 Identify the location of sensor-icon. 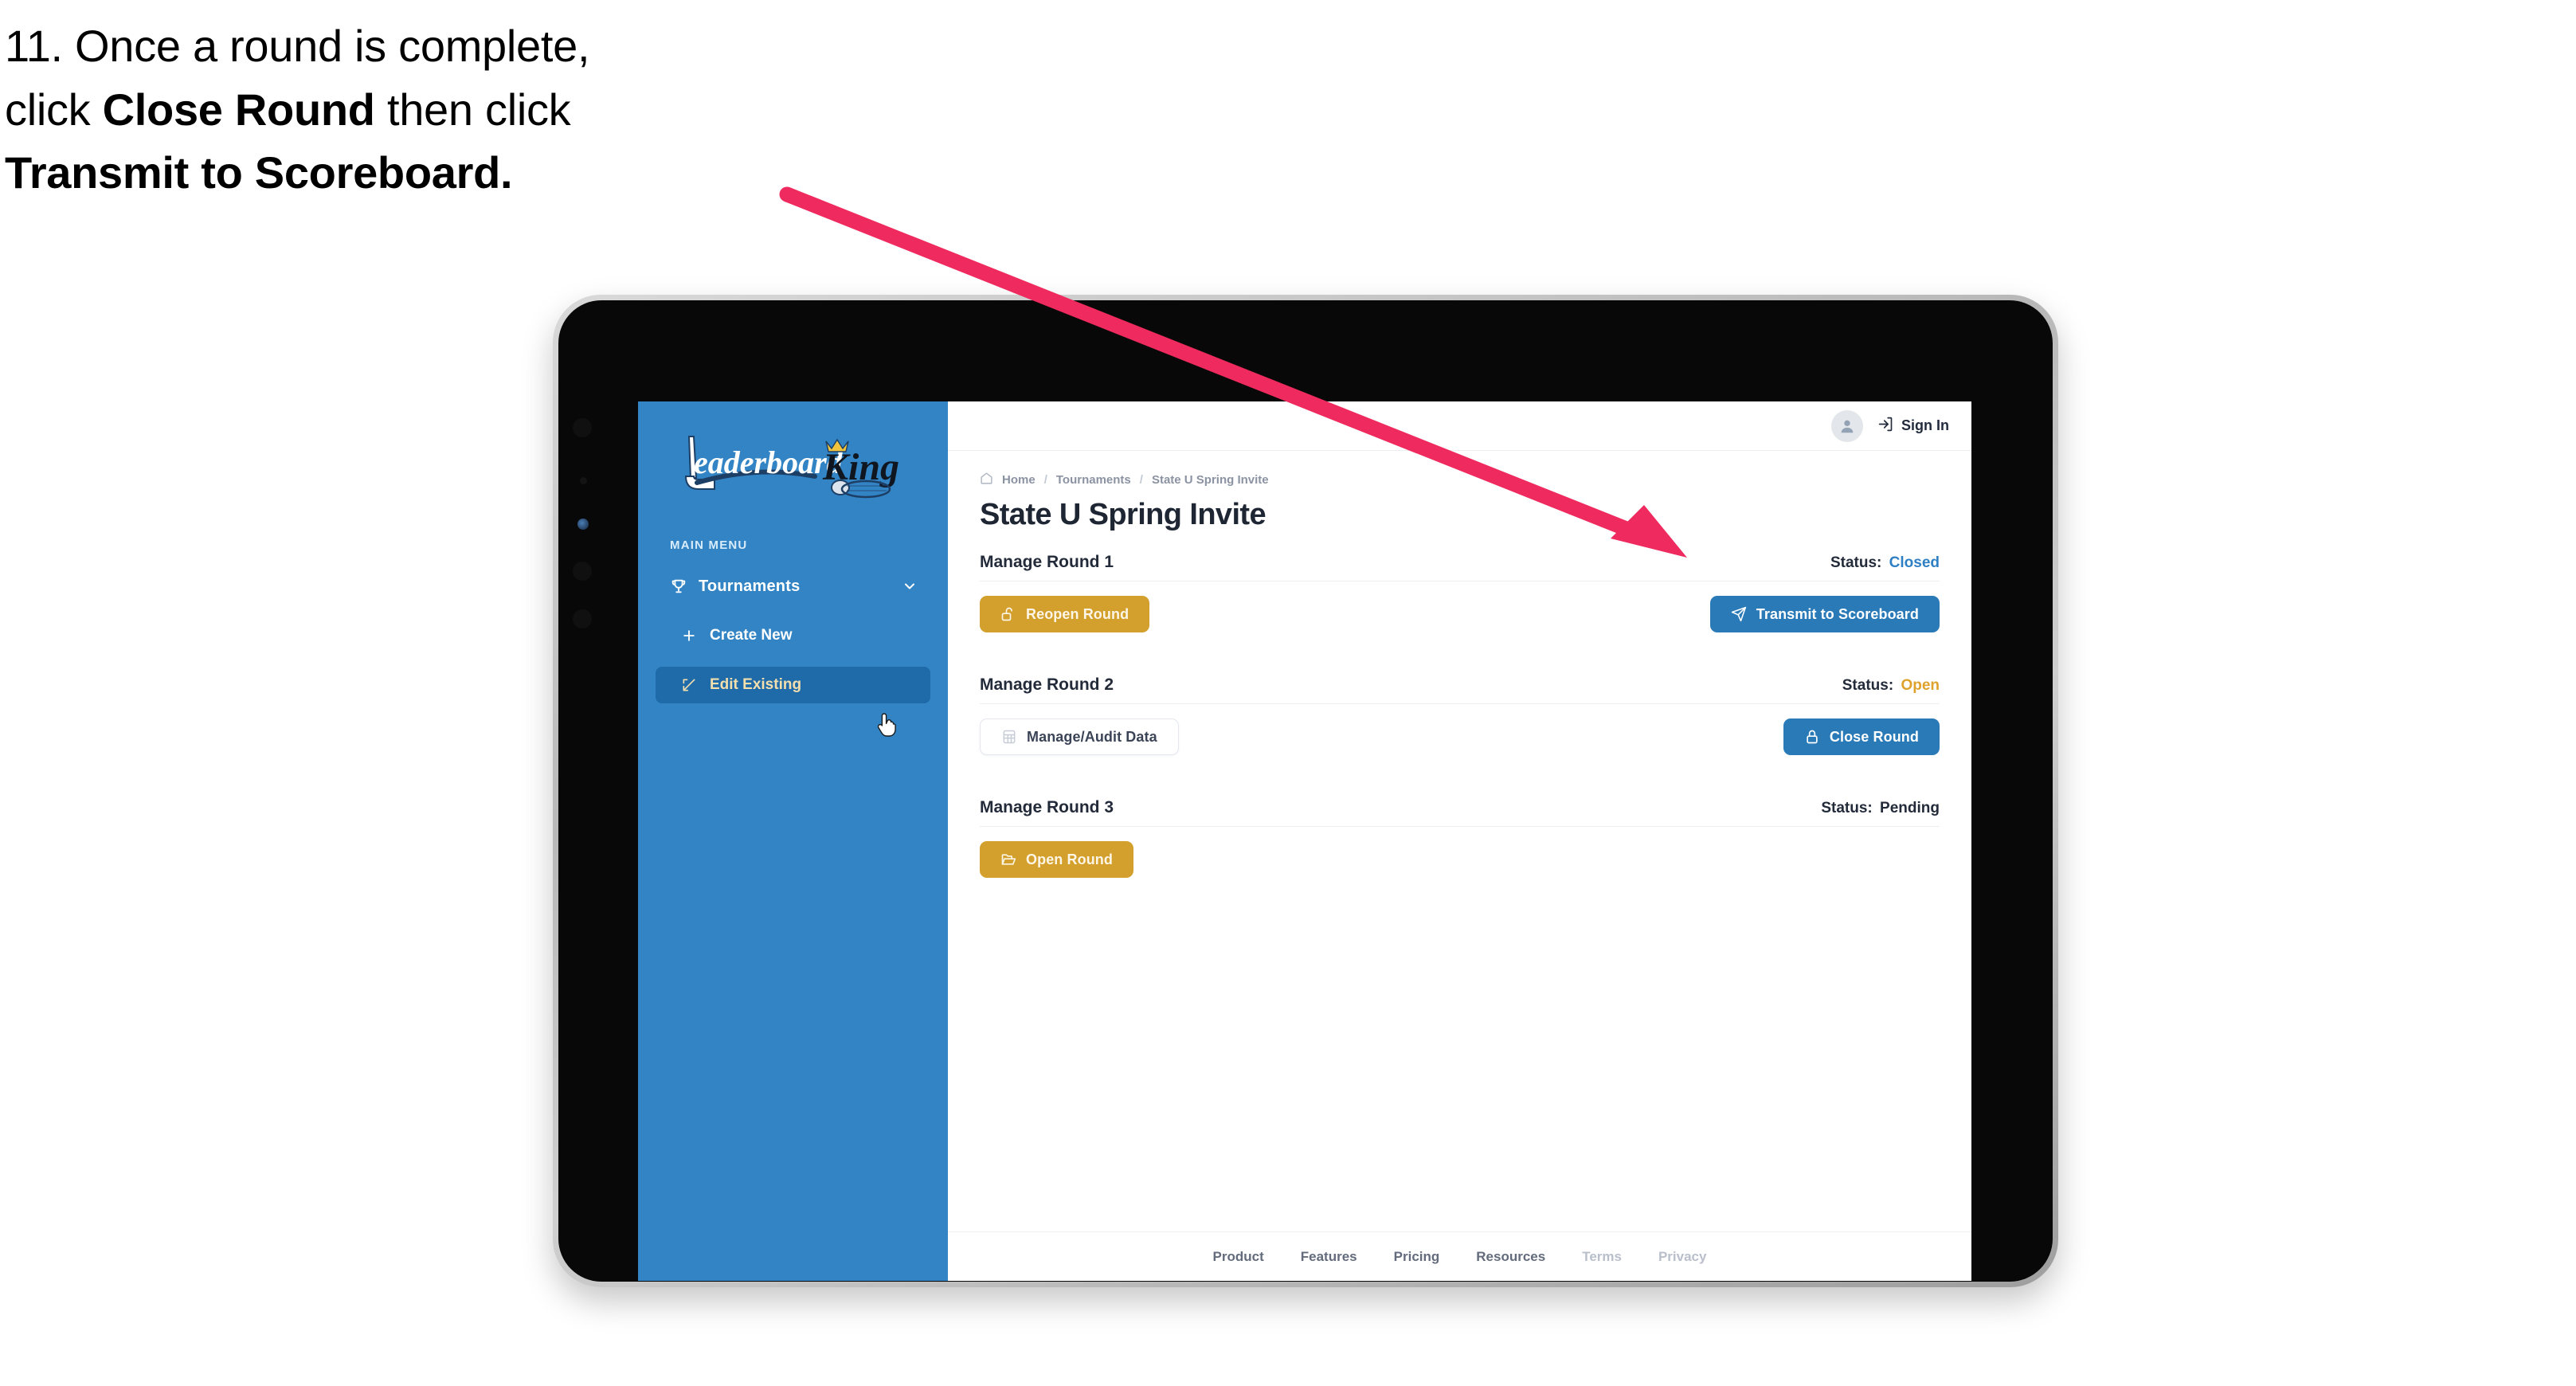
(583, 480).